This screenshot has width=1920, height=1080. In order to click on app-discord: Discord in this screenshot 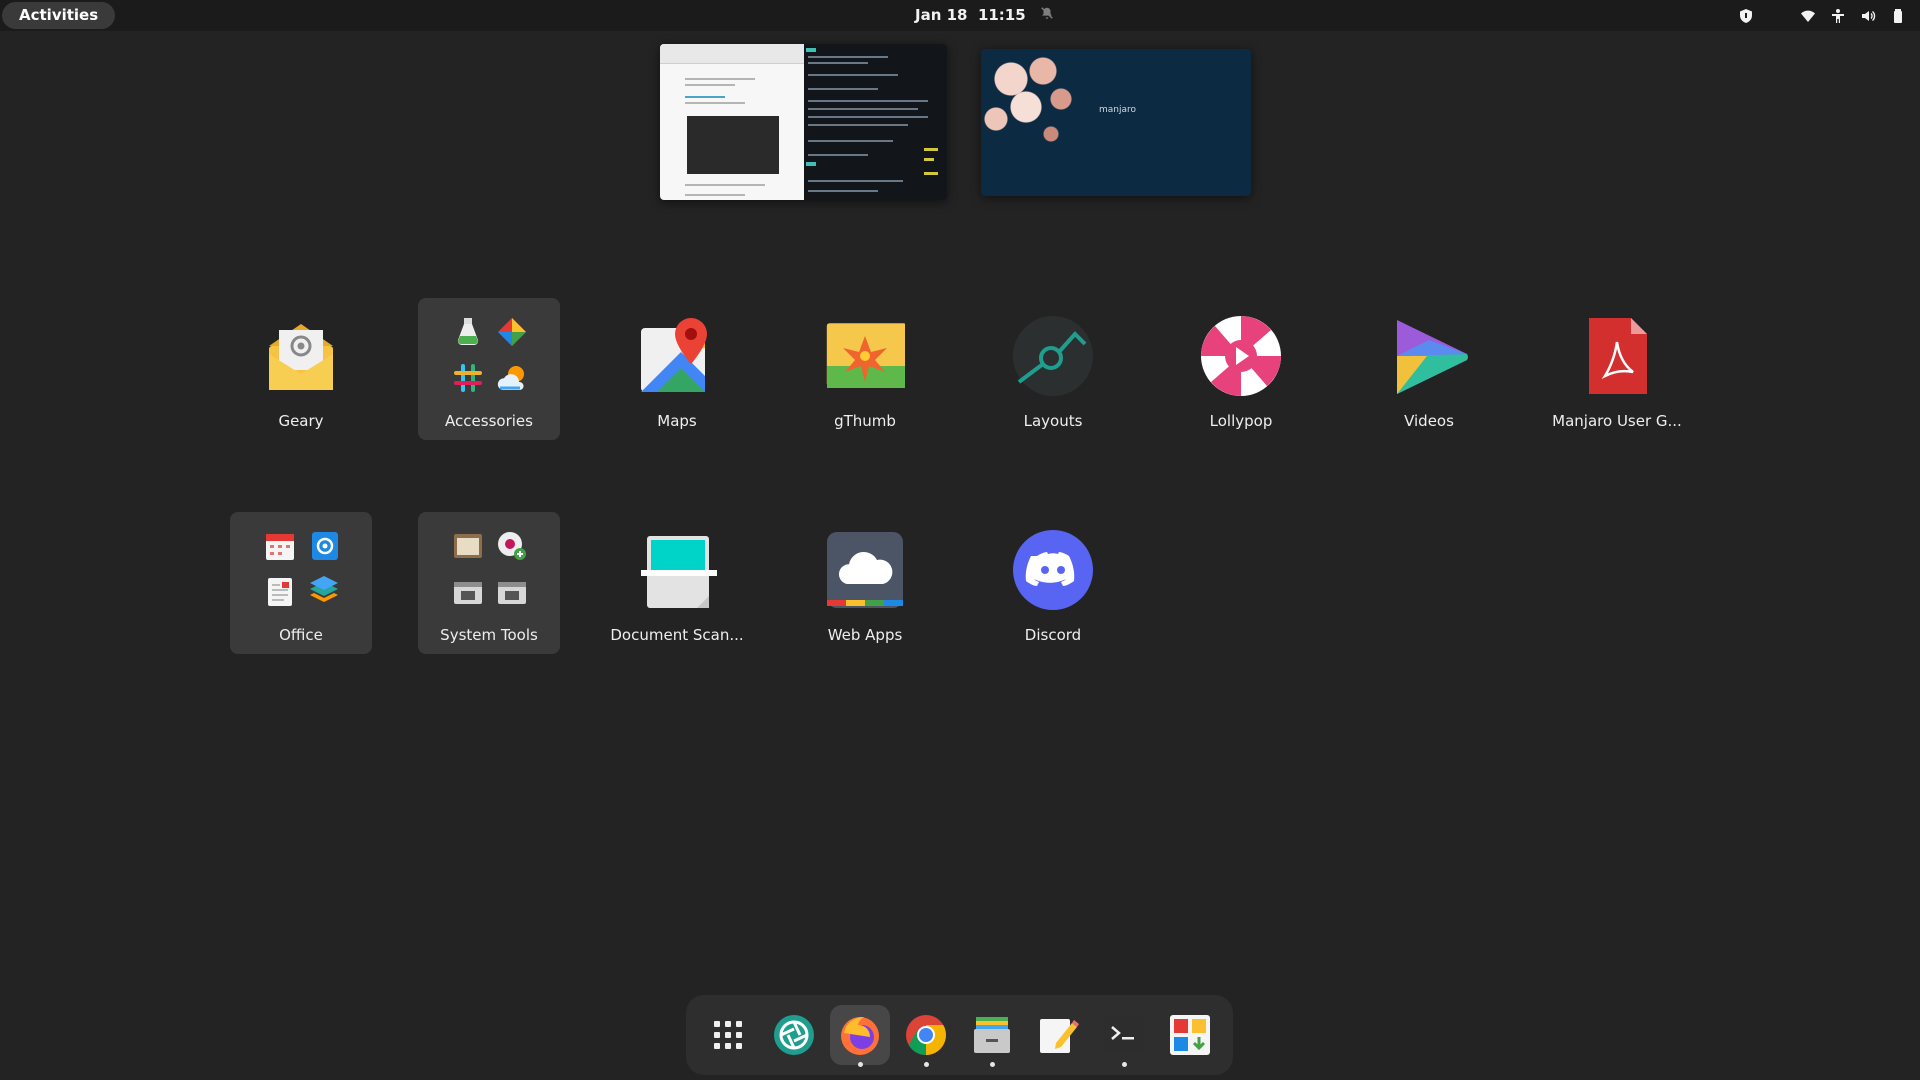, I will do `click(1053, 583)`.